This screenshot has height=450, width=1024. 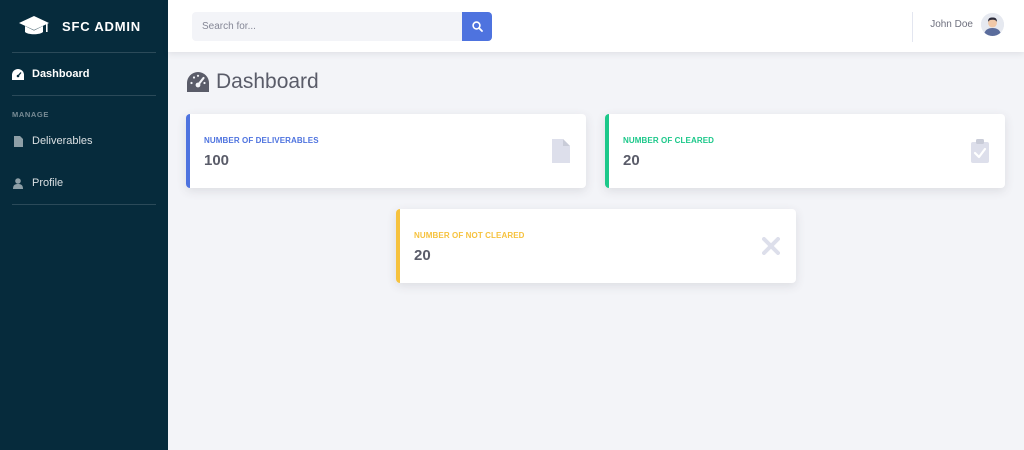 I want to click on card-cleared: NUMBER OF CLEARED 20, so click(x=805, y=151).